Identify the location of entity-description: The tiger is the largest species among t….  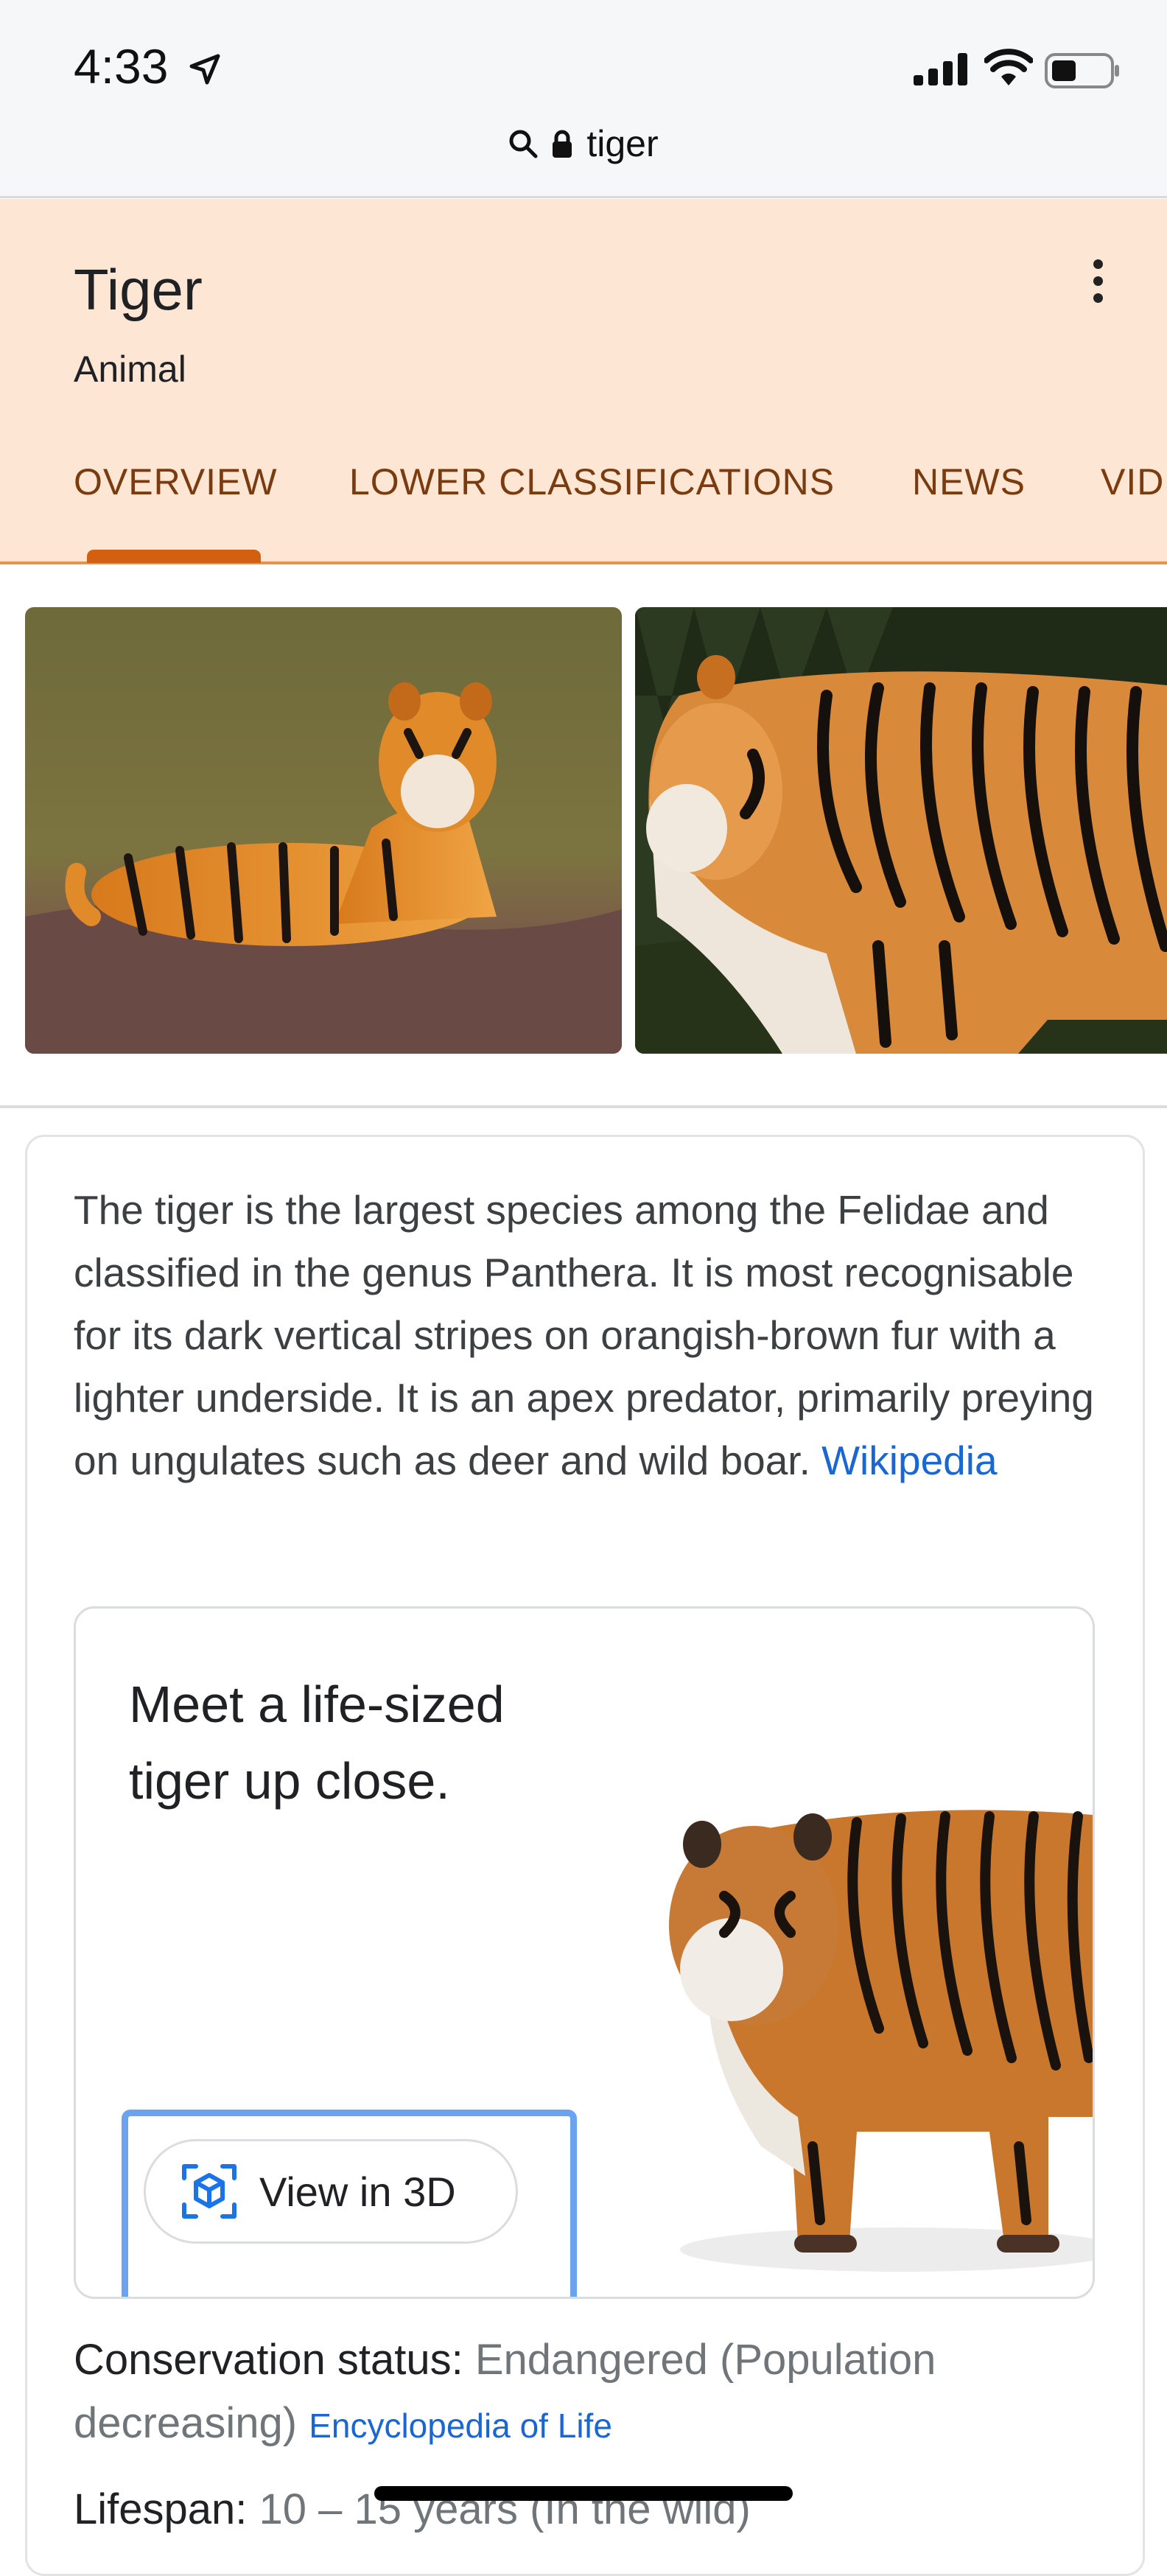
(586, 1335).